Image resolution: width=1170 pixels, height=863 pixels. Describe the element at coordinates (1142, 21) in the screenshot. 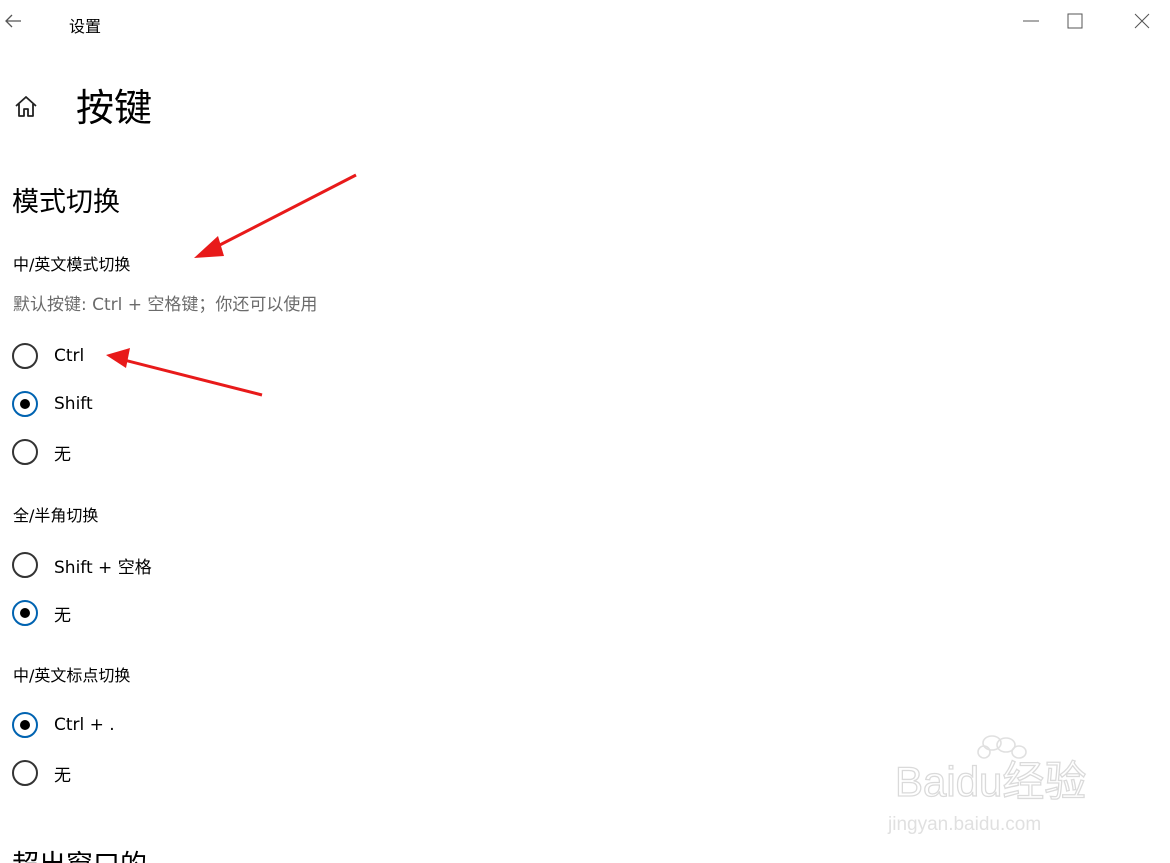

I see `close-icon` at that location.